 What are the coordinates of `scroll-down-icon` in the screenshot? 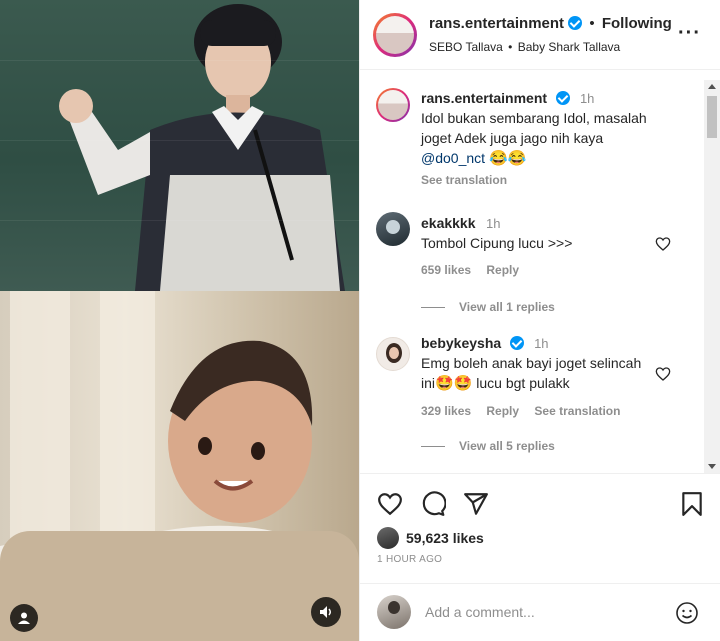 It's located at (712, 466).